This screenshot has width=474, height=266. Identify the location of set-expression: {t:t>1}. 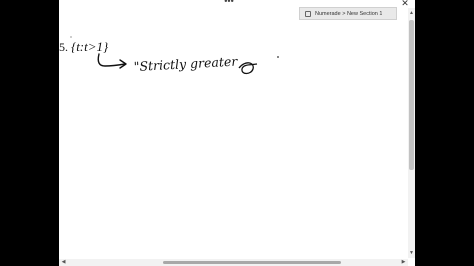
(90, 46).